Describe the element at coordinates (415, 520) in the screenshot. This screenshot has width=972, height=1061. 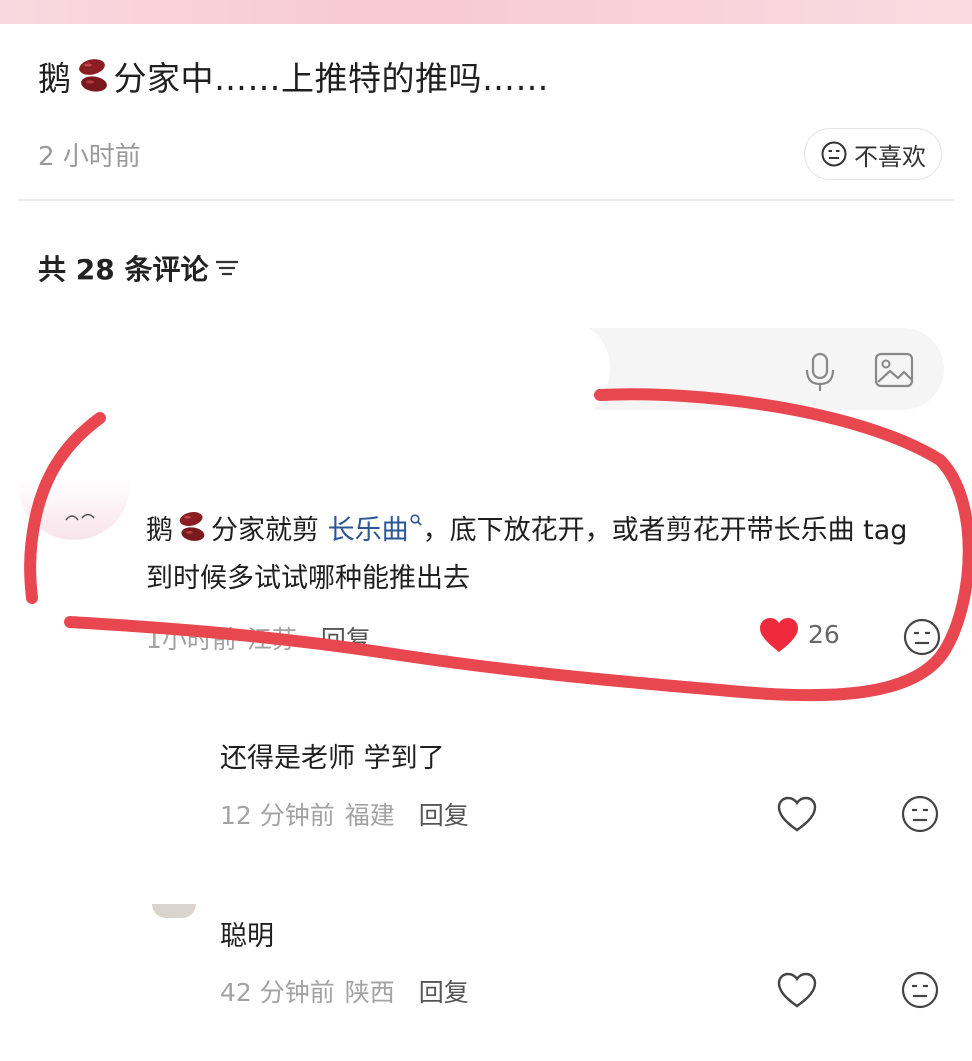
I see `search-mini-icon` at that location.